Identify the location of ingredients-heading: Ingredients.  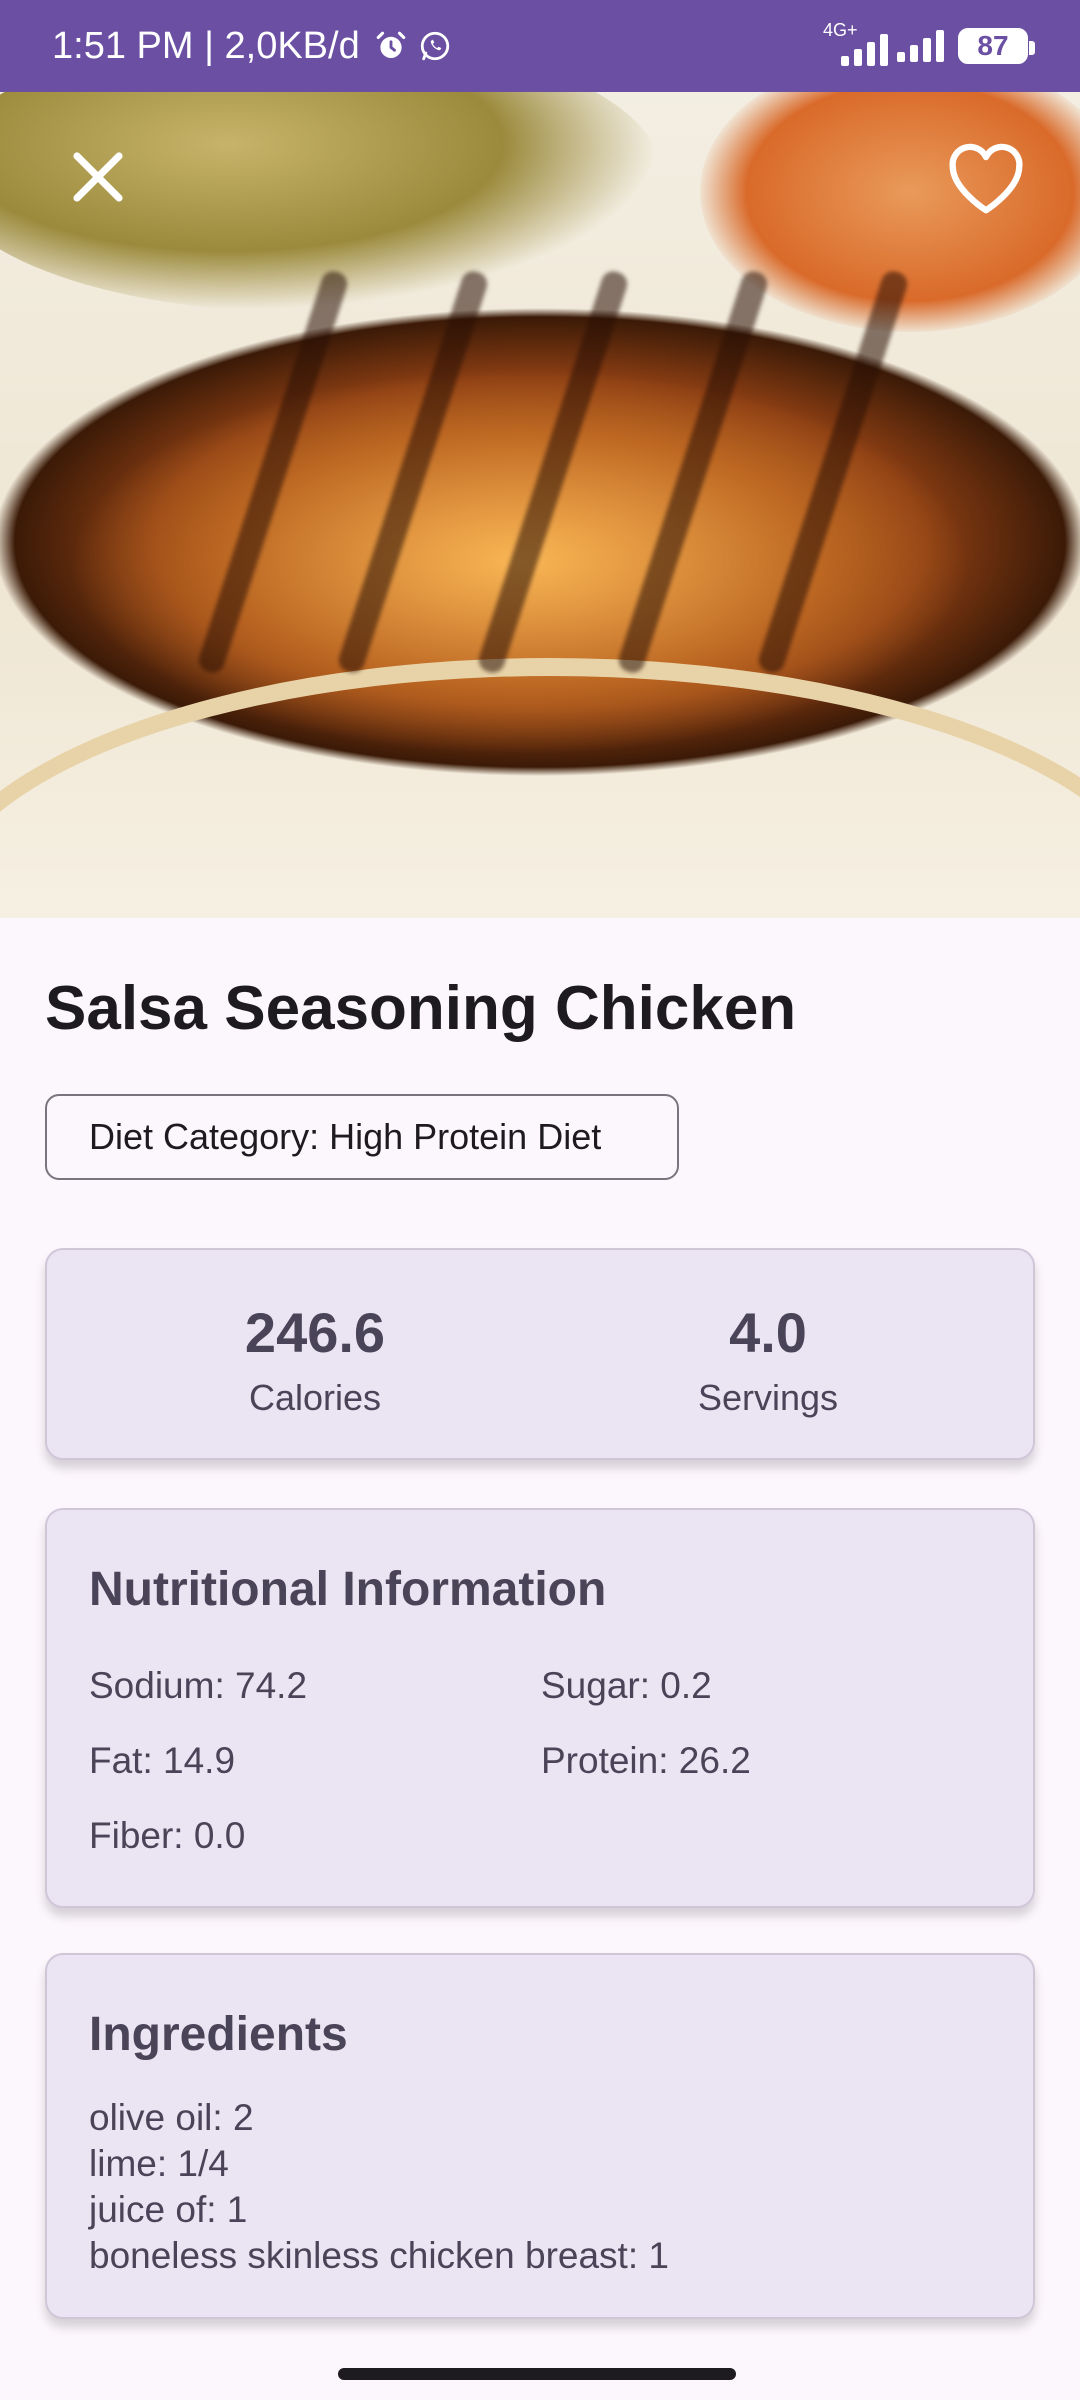
(218, 2034).